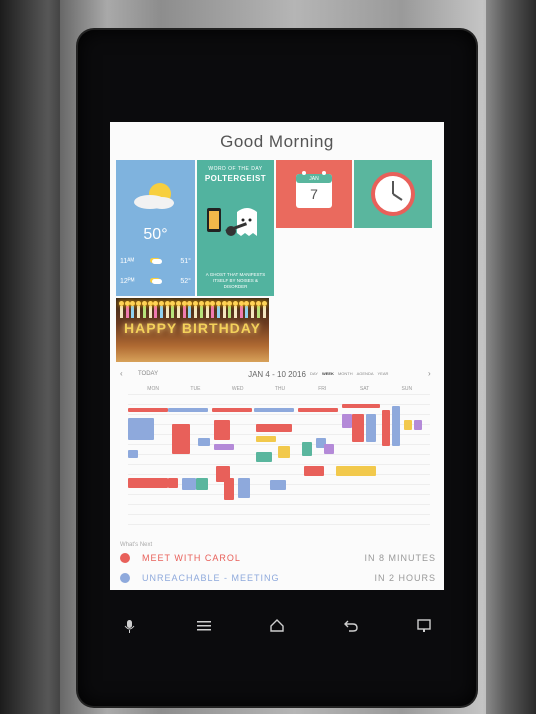 The image size is (536, 714). I want to click on birthday-text: HAPPY BIRTHDAY, so click(192, 328).